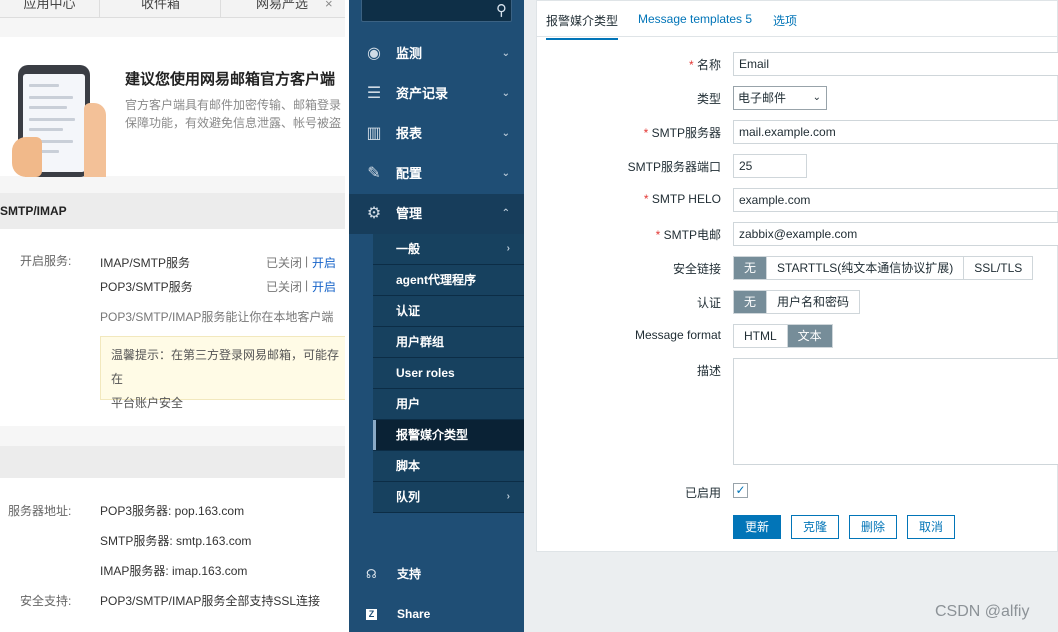 The image size is (1058, 632). I want to click on enabled-checkbox: ✓, so click(740, 490).